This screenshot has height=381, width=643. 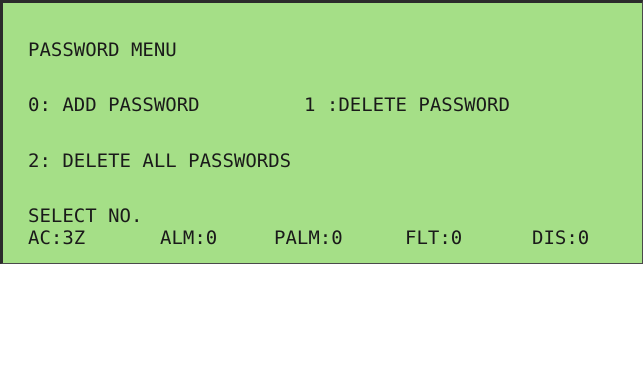 I want to click on status-alarm: ALM:0, so click(x=189, y=238).